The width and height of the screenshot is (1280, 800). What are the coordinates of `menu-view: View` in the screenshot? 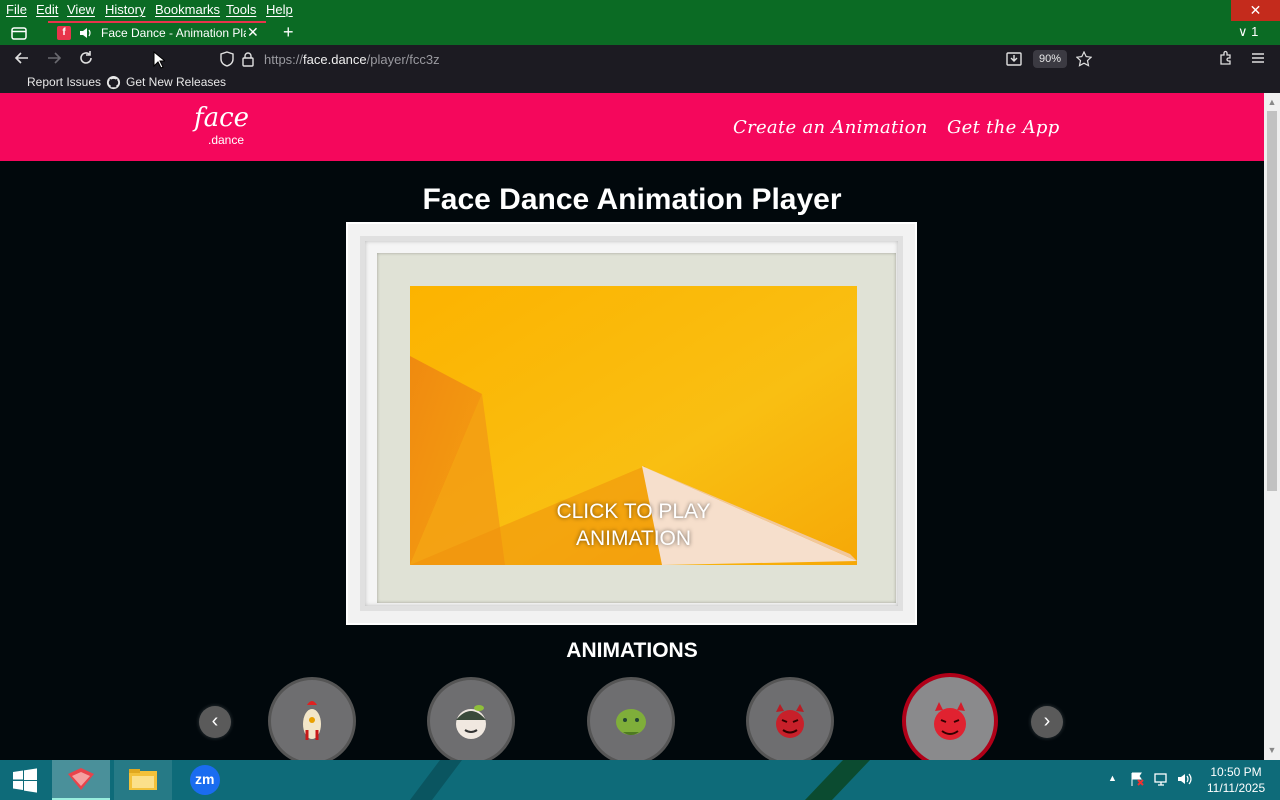 It's located at (81, 9).